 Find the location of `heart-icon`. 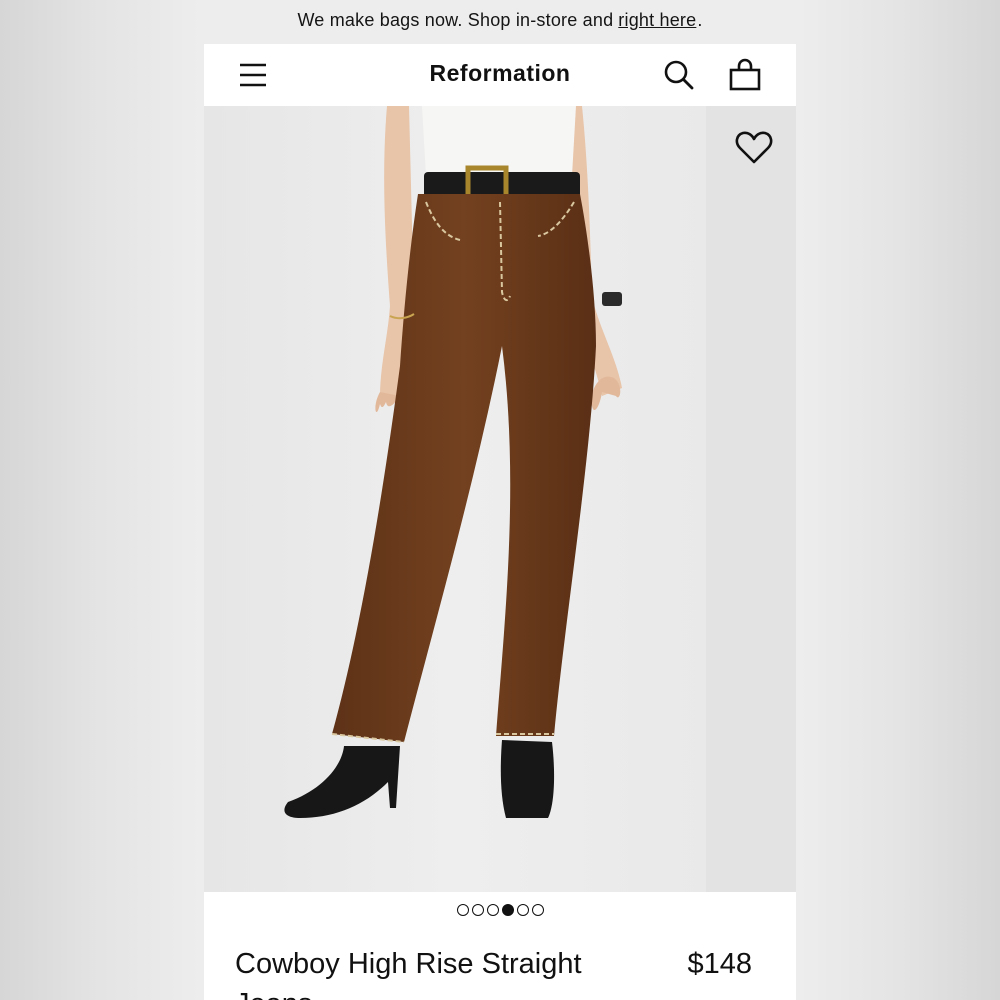

heart-icon is located at coordinates (754, 147).